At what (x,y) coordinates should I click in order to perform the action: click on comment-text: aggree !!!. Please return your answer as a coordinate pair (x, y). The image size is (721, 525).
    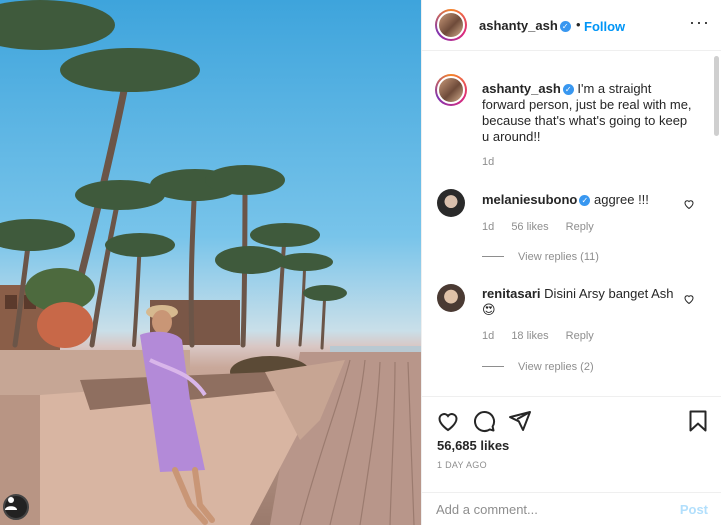
    Looking at the image, I should click on (621, 199).